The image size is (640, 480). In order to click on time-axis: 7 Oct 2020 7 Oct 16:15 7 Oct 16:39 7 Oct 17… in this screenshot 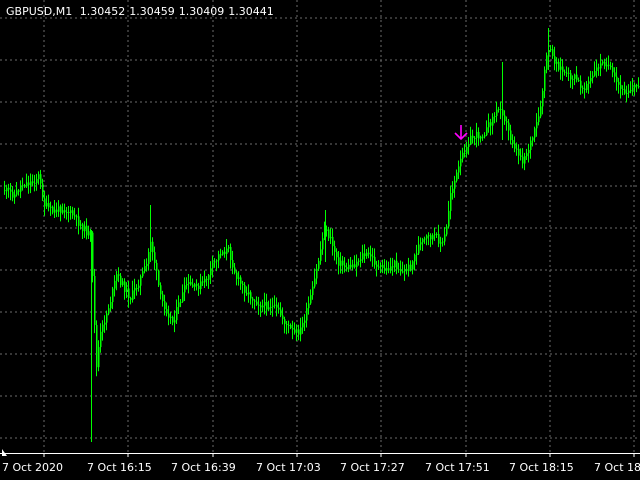, I will do `click(321, 461)`.